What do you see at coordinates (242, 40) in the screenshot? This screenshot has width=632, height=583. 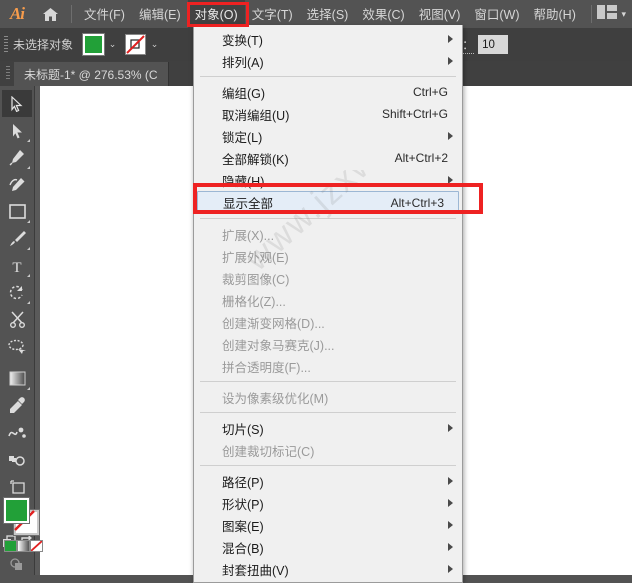 I see `menu-item-label: 变换(T)` at bounding box center [242, 40].